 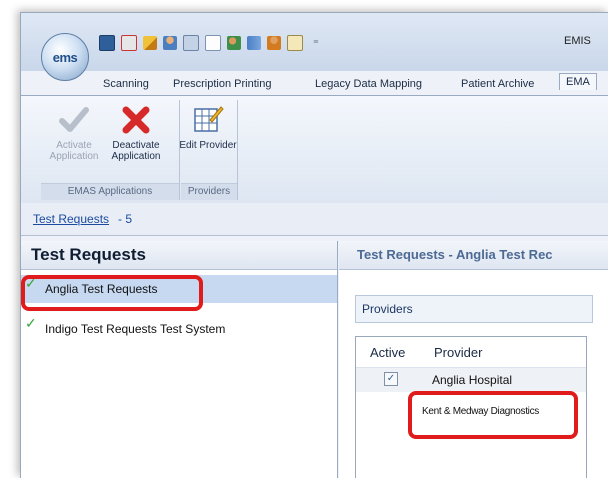 I want to click on person-icon, so click(x=274, y=43).